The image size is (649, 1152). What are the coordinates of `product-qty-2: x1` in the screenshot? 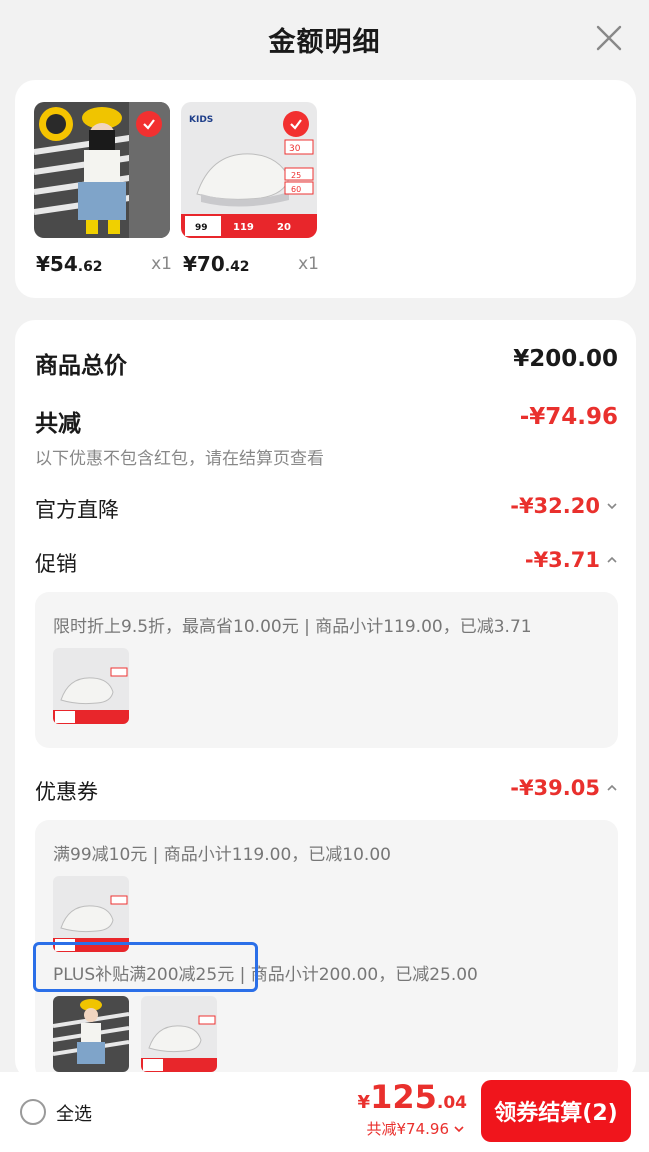 It's located at (308, 264).